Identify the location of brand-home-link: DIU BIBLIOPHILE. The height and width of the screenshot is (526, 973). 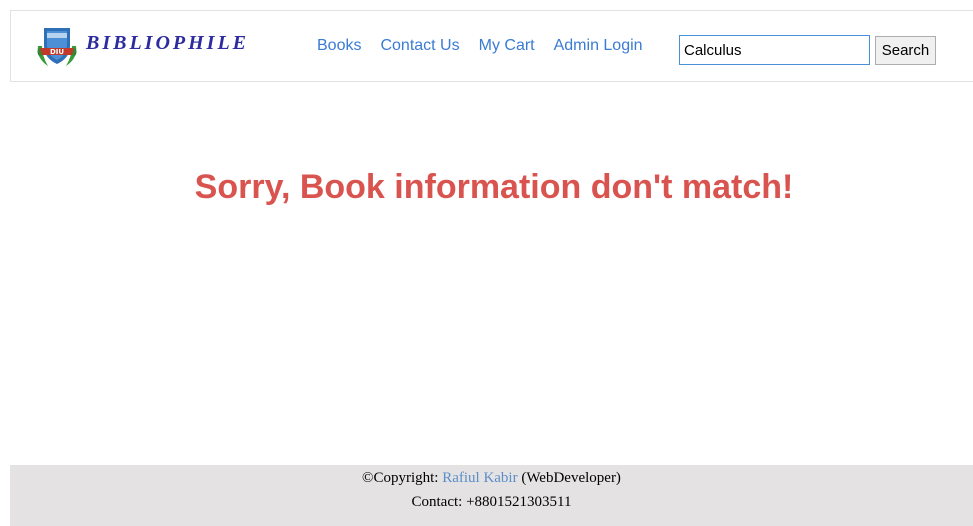
(141, 46).